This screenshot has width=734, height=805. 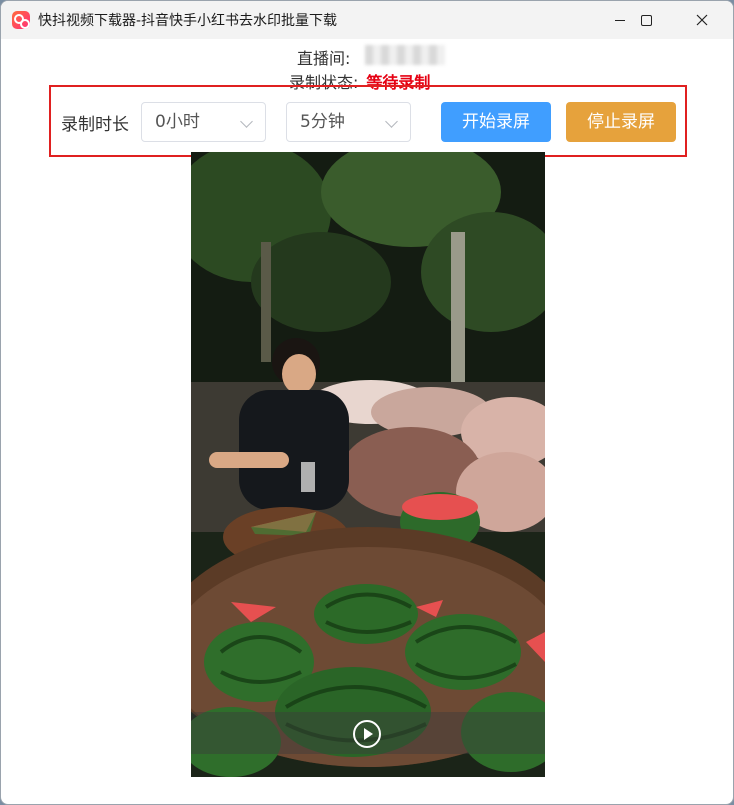 What do you see at coordinates (21, 20) in the screenshot?
I see `app-logo-icon` at bounding box center [21, 20].